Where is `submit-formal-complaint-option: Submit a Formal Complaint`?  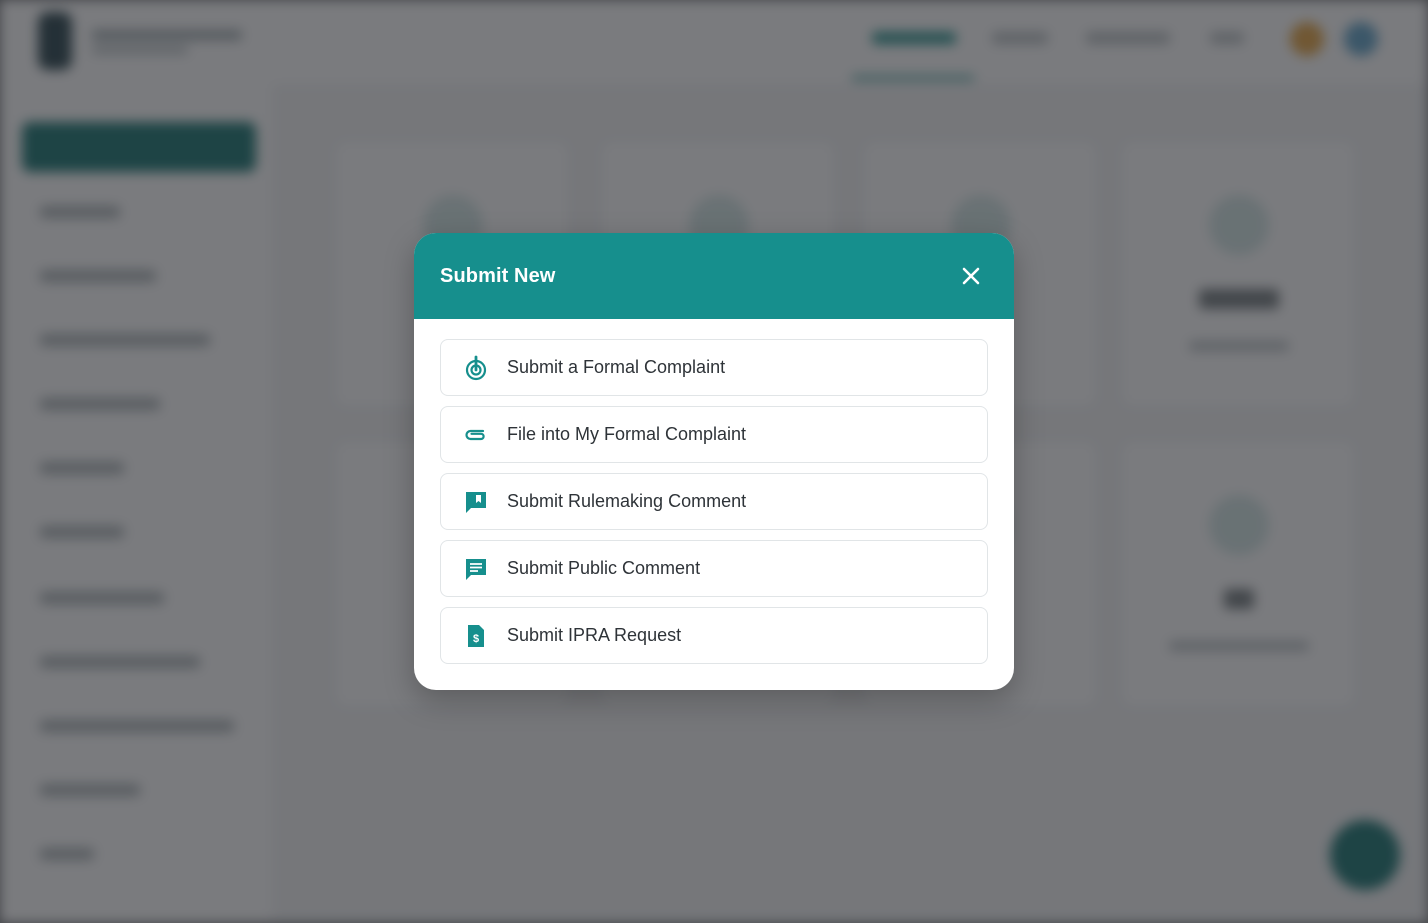 submit-formal-complaint-option: Submit a Formal Complaint is located at coordinates (714, 367).